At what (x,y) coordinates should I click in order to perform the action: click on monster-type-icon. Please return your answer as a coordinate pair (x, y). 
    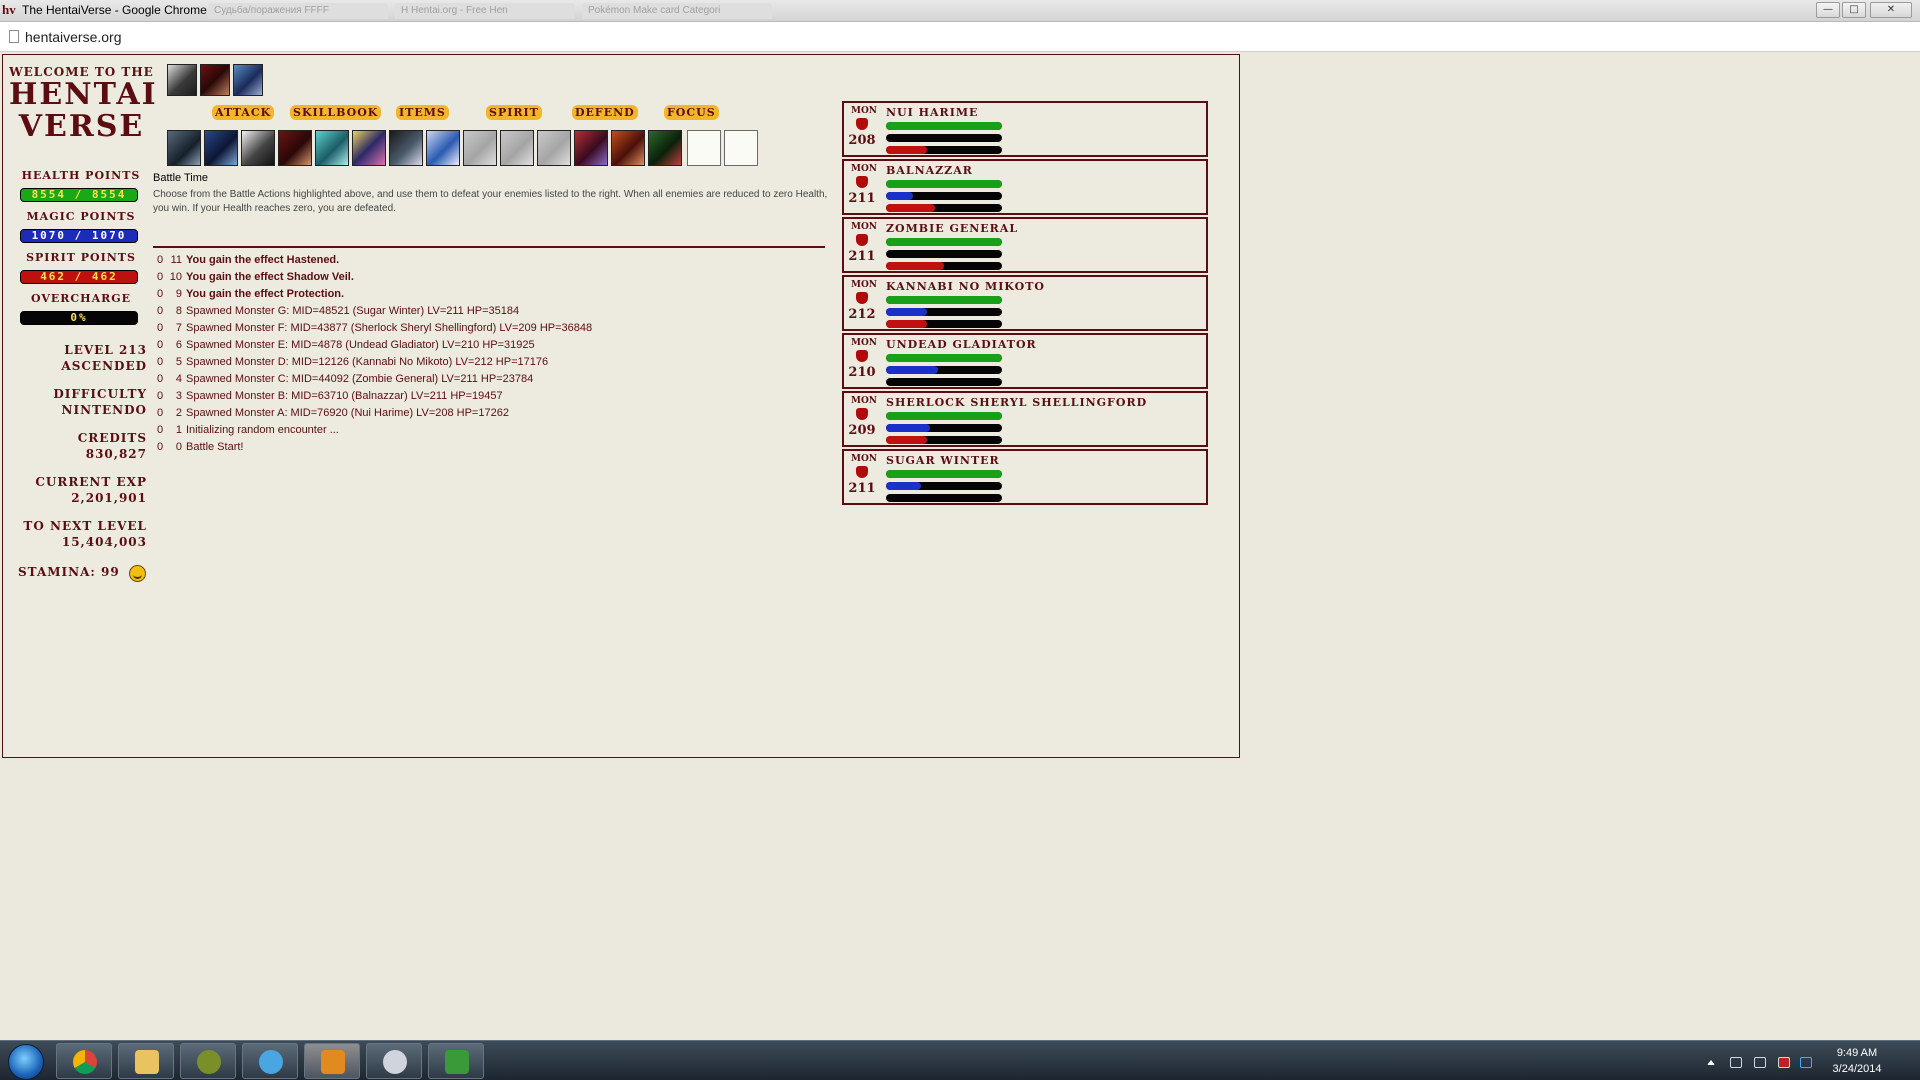
    Looking at the image, I should click on (862, 124).